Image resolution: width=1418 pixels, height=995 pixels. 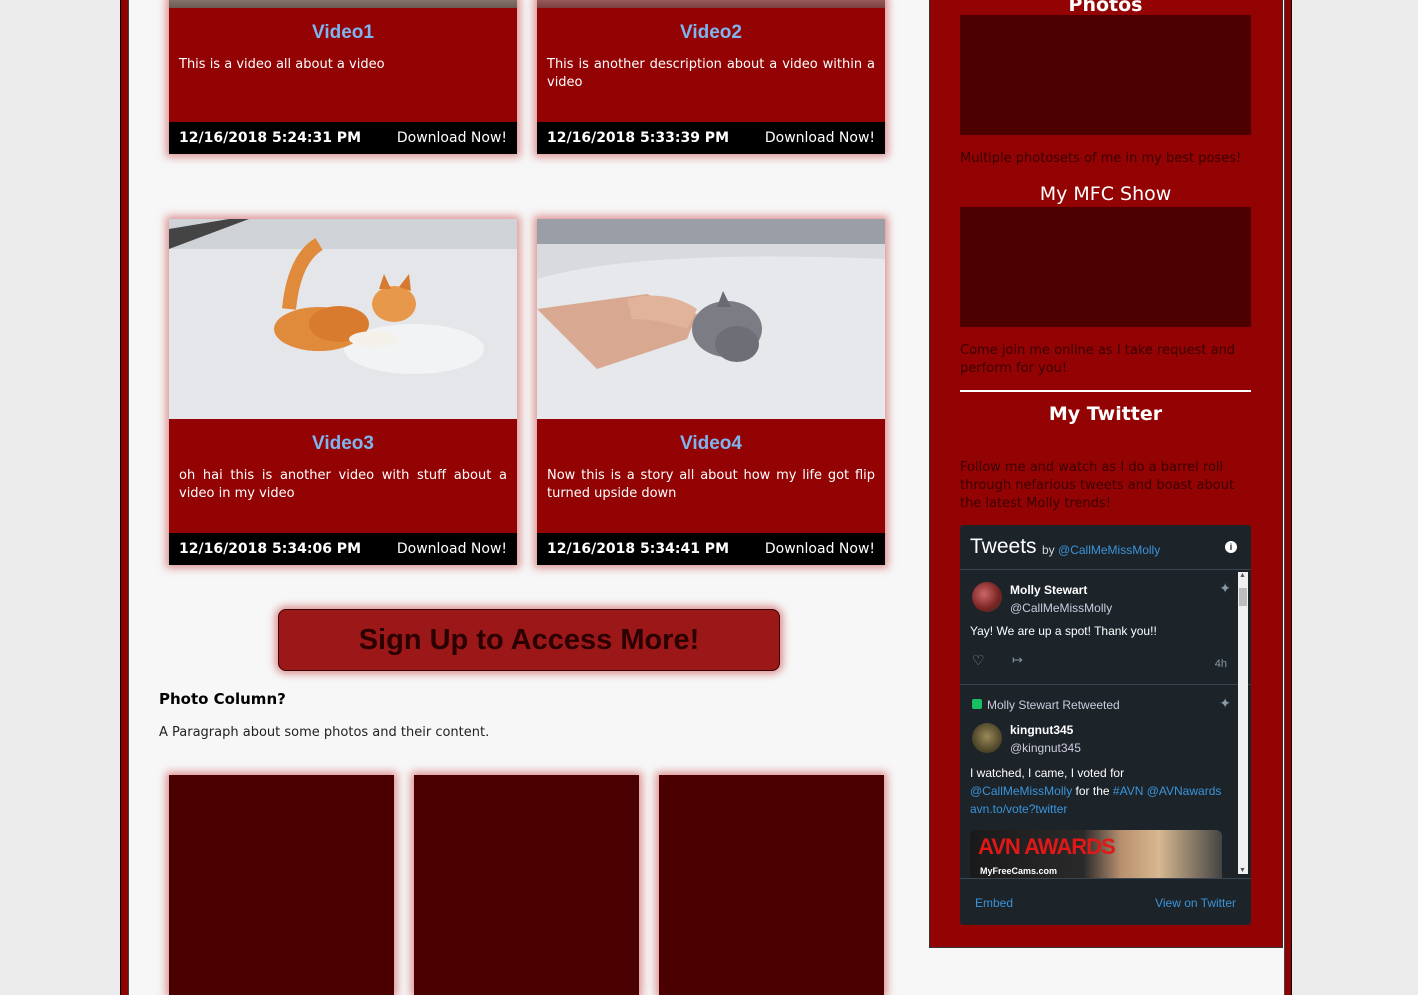 What do you see at coordinates (1105, 8) in the screenshot?
I see `photos-title: Photos` at bounding box center [1105, 8].